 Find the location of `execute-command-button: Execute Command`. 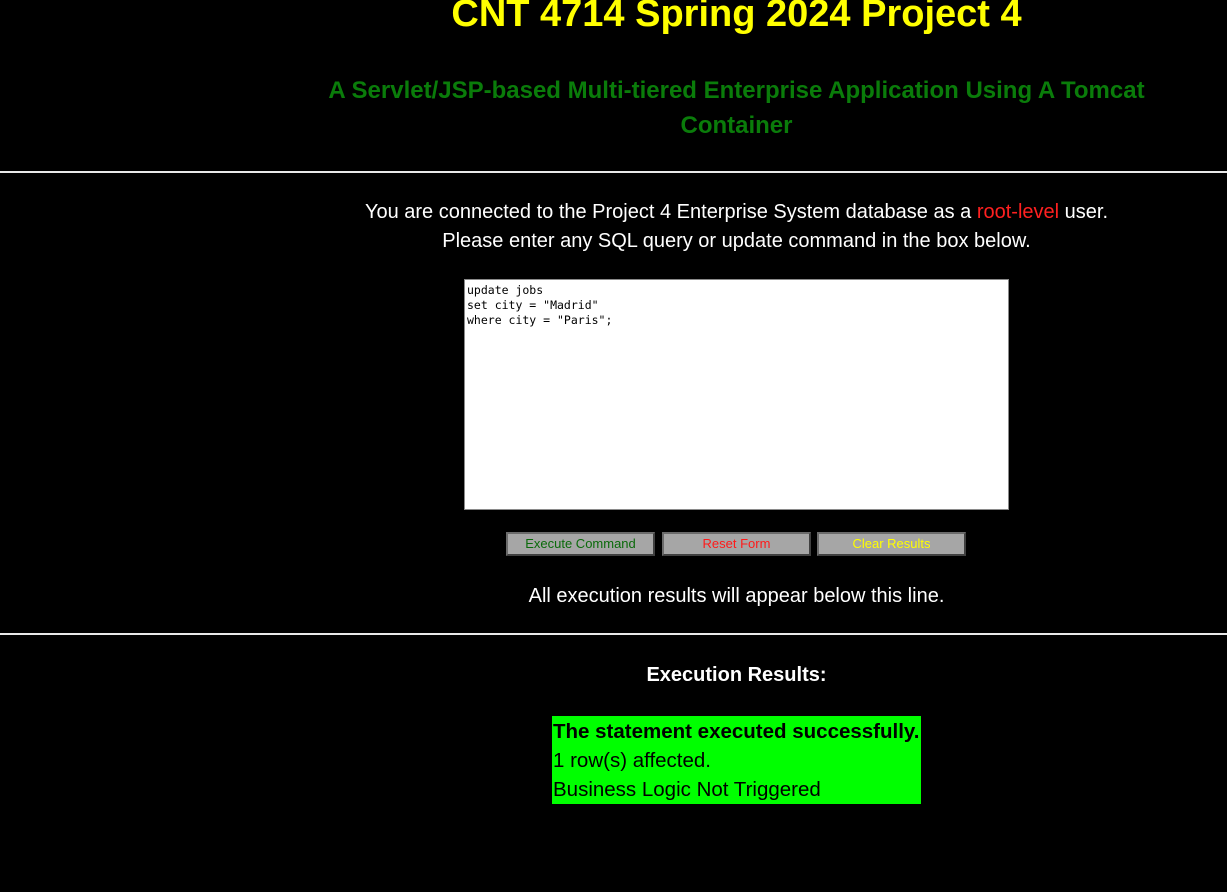

execute-command-button: Execute Command is located at coordinates (580, 544).